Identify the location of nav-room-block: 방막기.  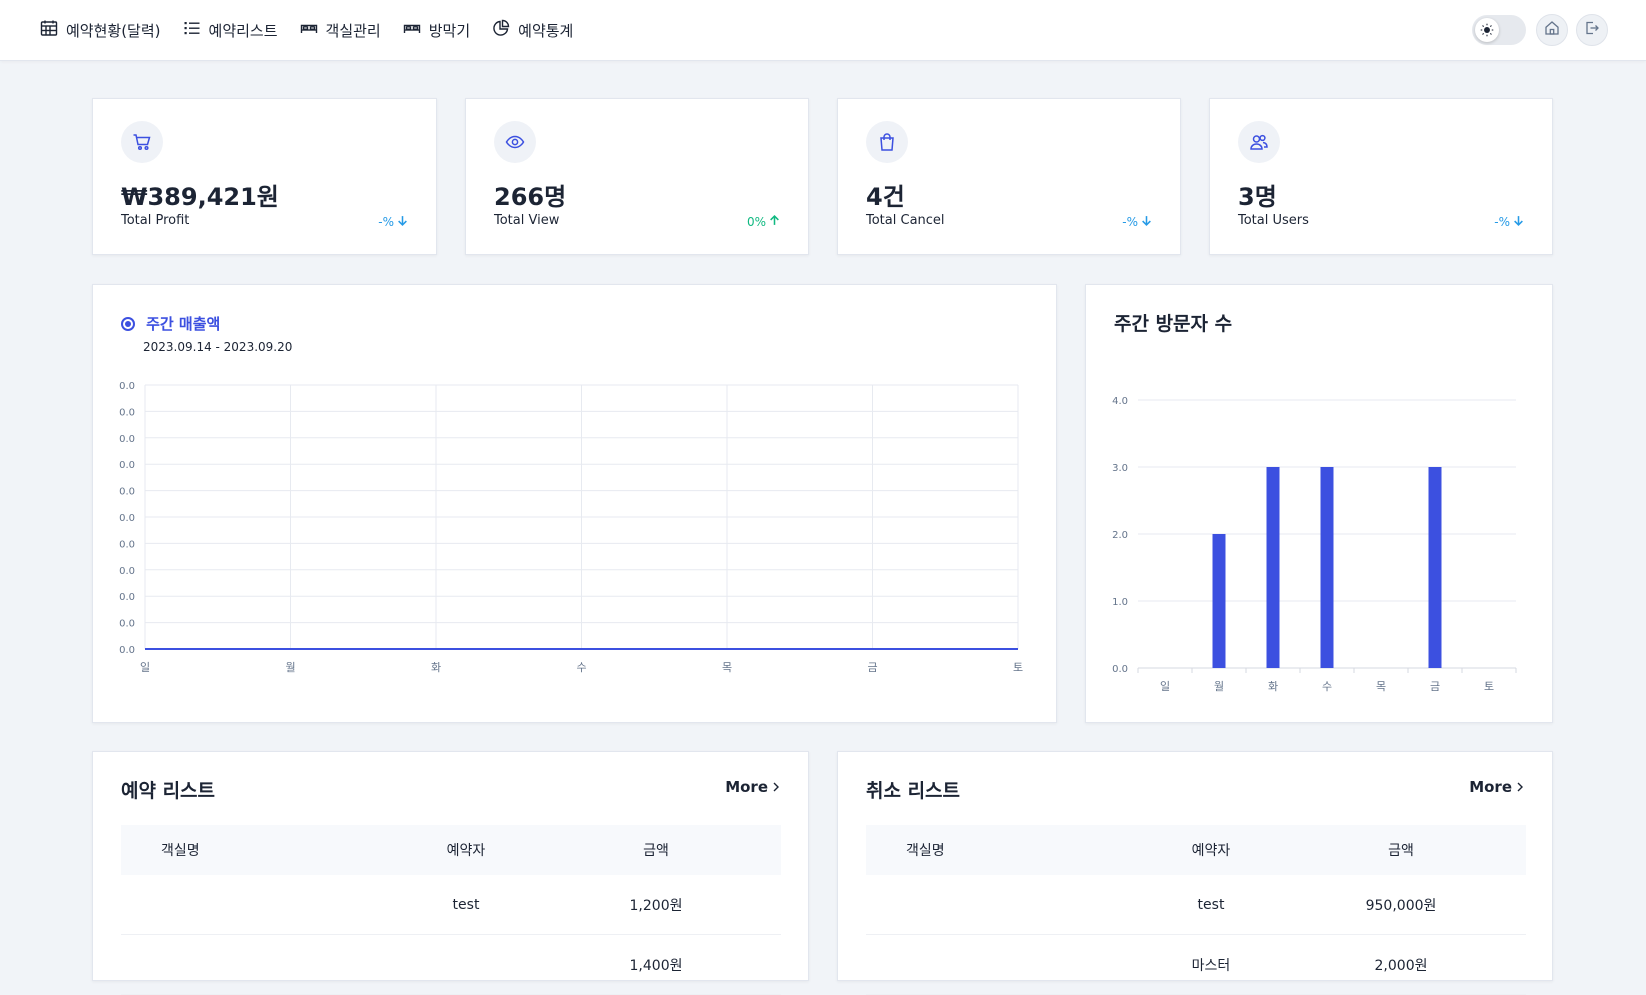
(436, 30).